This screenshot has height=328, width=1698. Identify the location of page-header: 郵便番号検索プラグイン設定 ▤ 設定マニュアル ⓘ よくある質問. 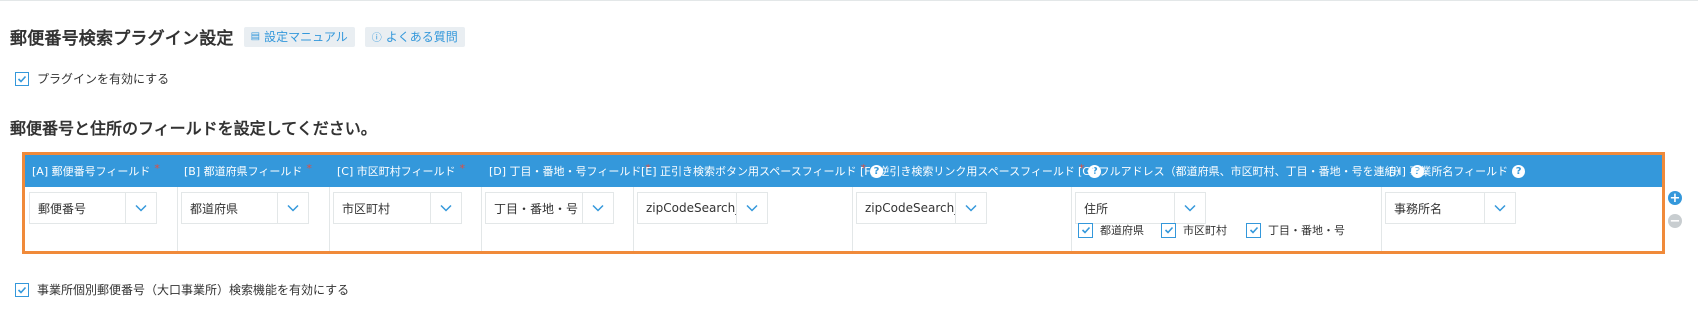
(237, 36).